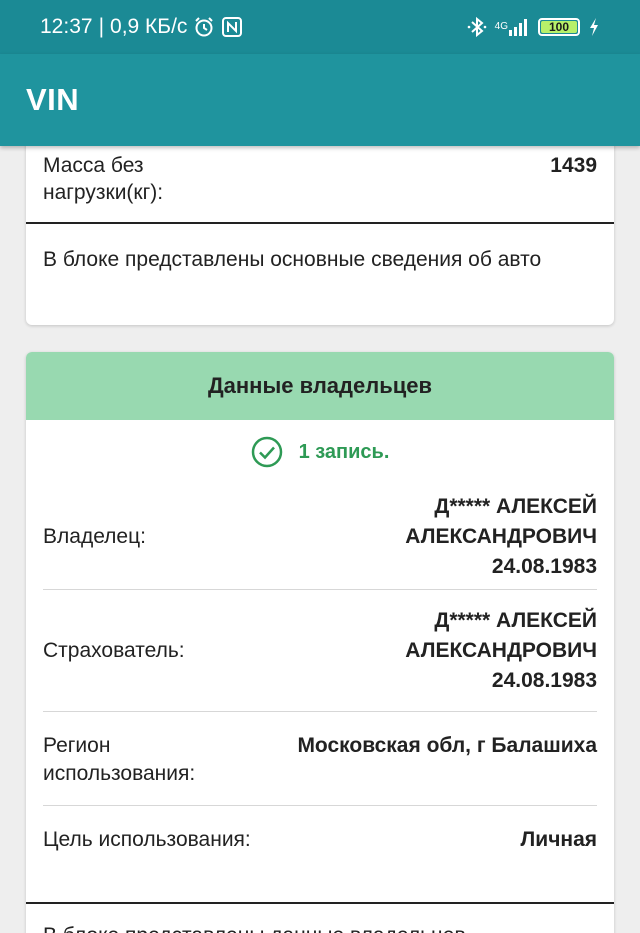  I want to click on battery-level: 100, so click(559, 27).